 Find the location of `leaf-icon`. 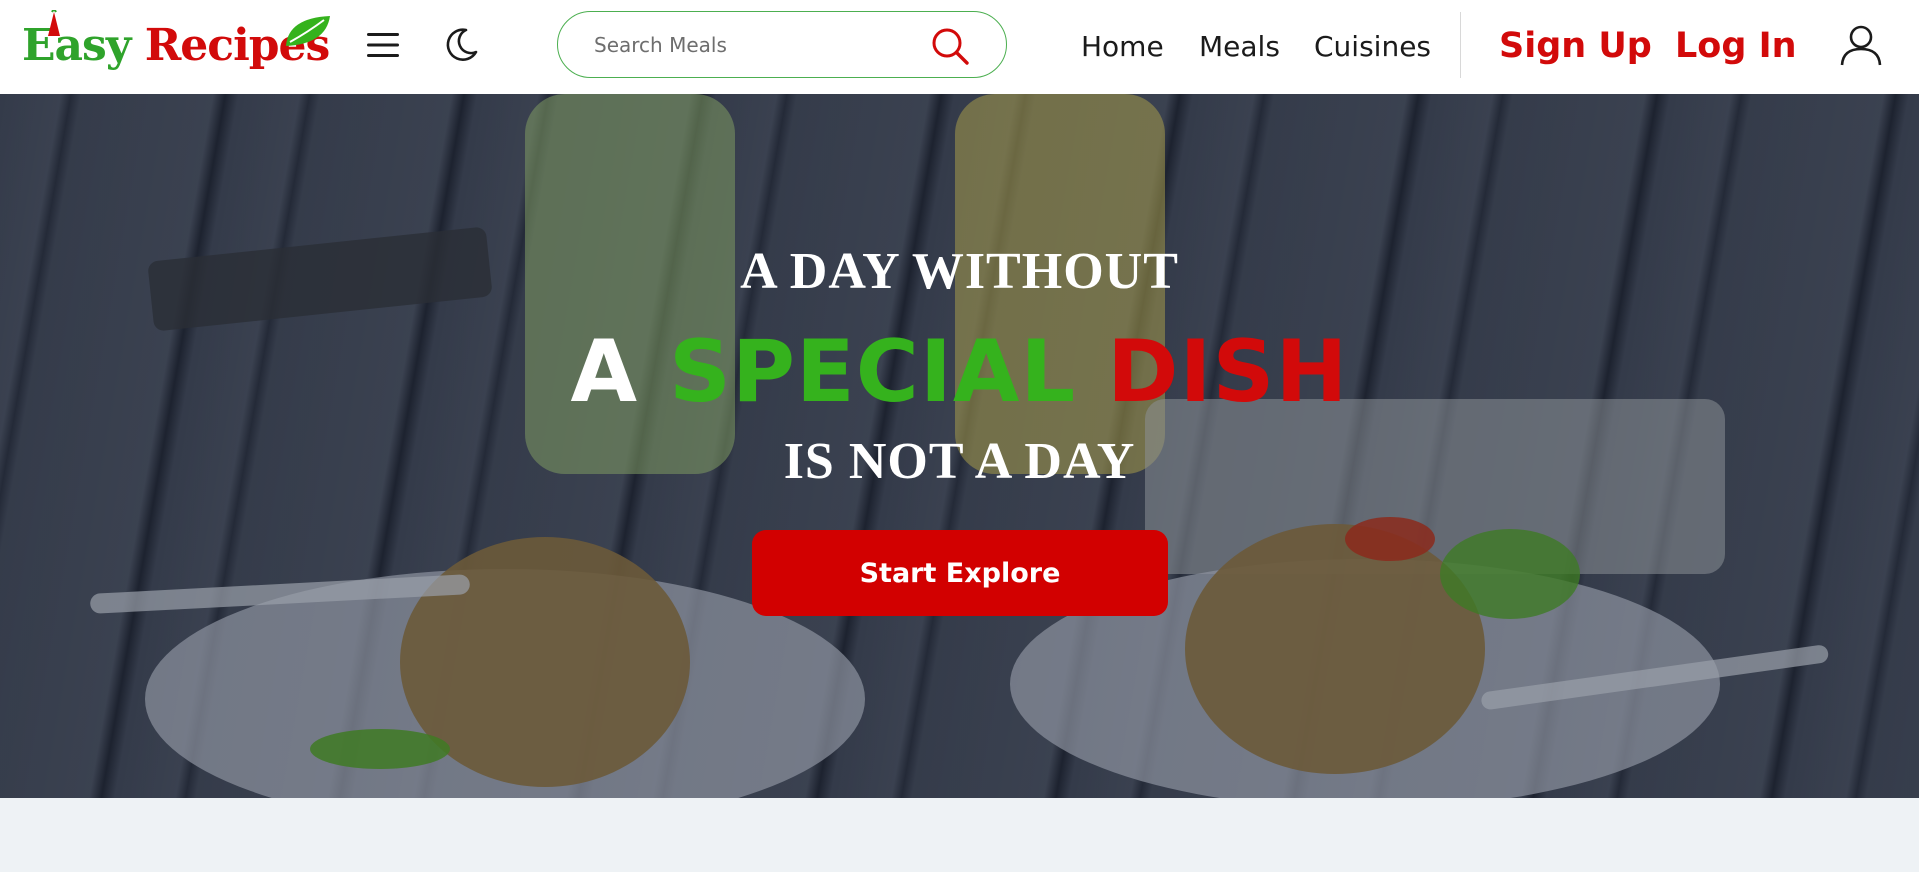

leaf-icon is located at coordinates (308, 31).